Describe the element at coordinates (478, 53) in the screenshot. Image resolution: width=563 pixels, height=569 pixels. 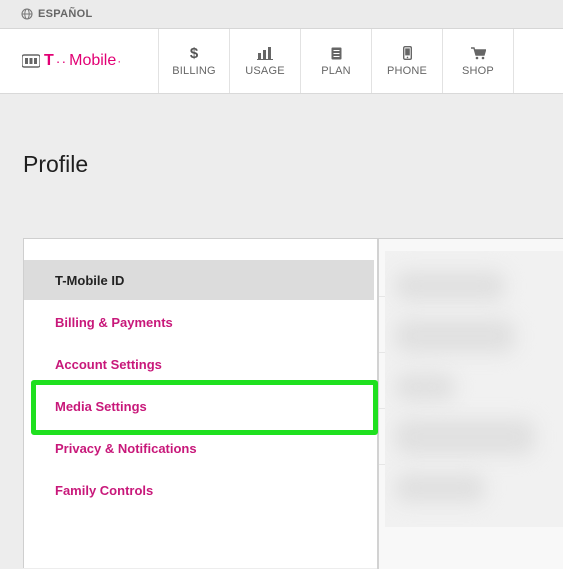
I see `cart-icon` at that location.